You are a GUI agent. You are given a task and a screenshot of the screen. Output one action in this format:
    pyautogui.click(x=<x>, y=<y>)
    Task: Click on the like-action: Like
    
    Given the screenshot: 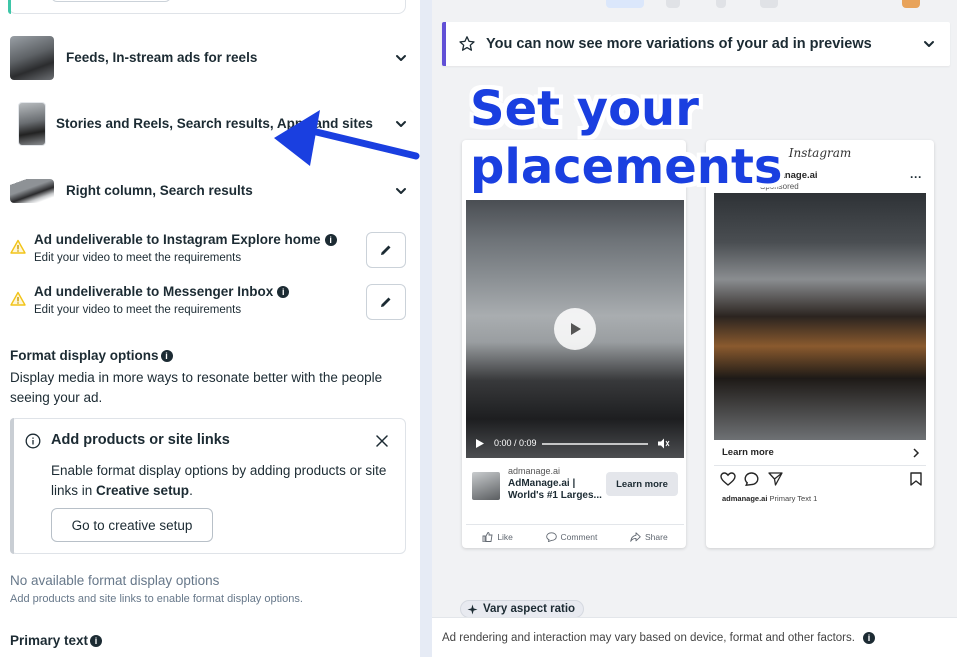 What is the action you would take?
    pyautogui.click(x=497, y=537)
    